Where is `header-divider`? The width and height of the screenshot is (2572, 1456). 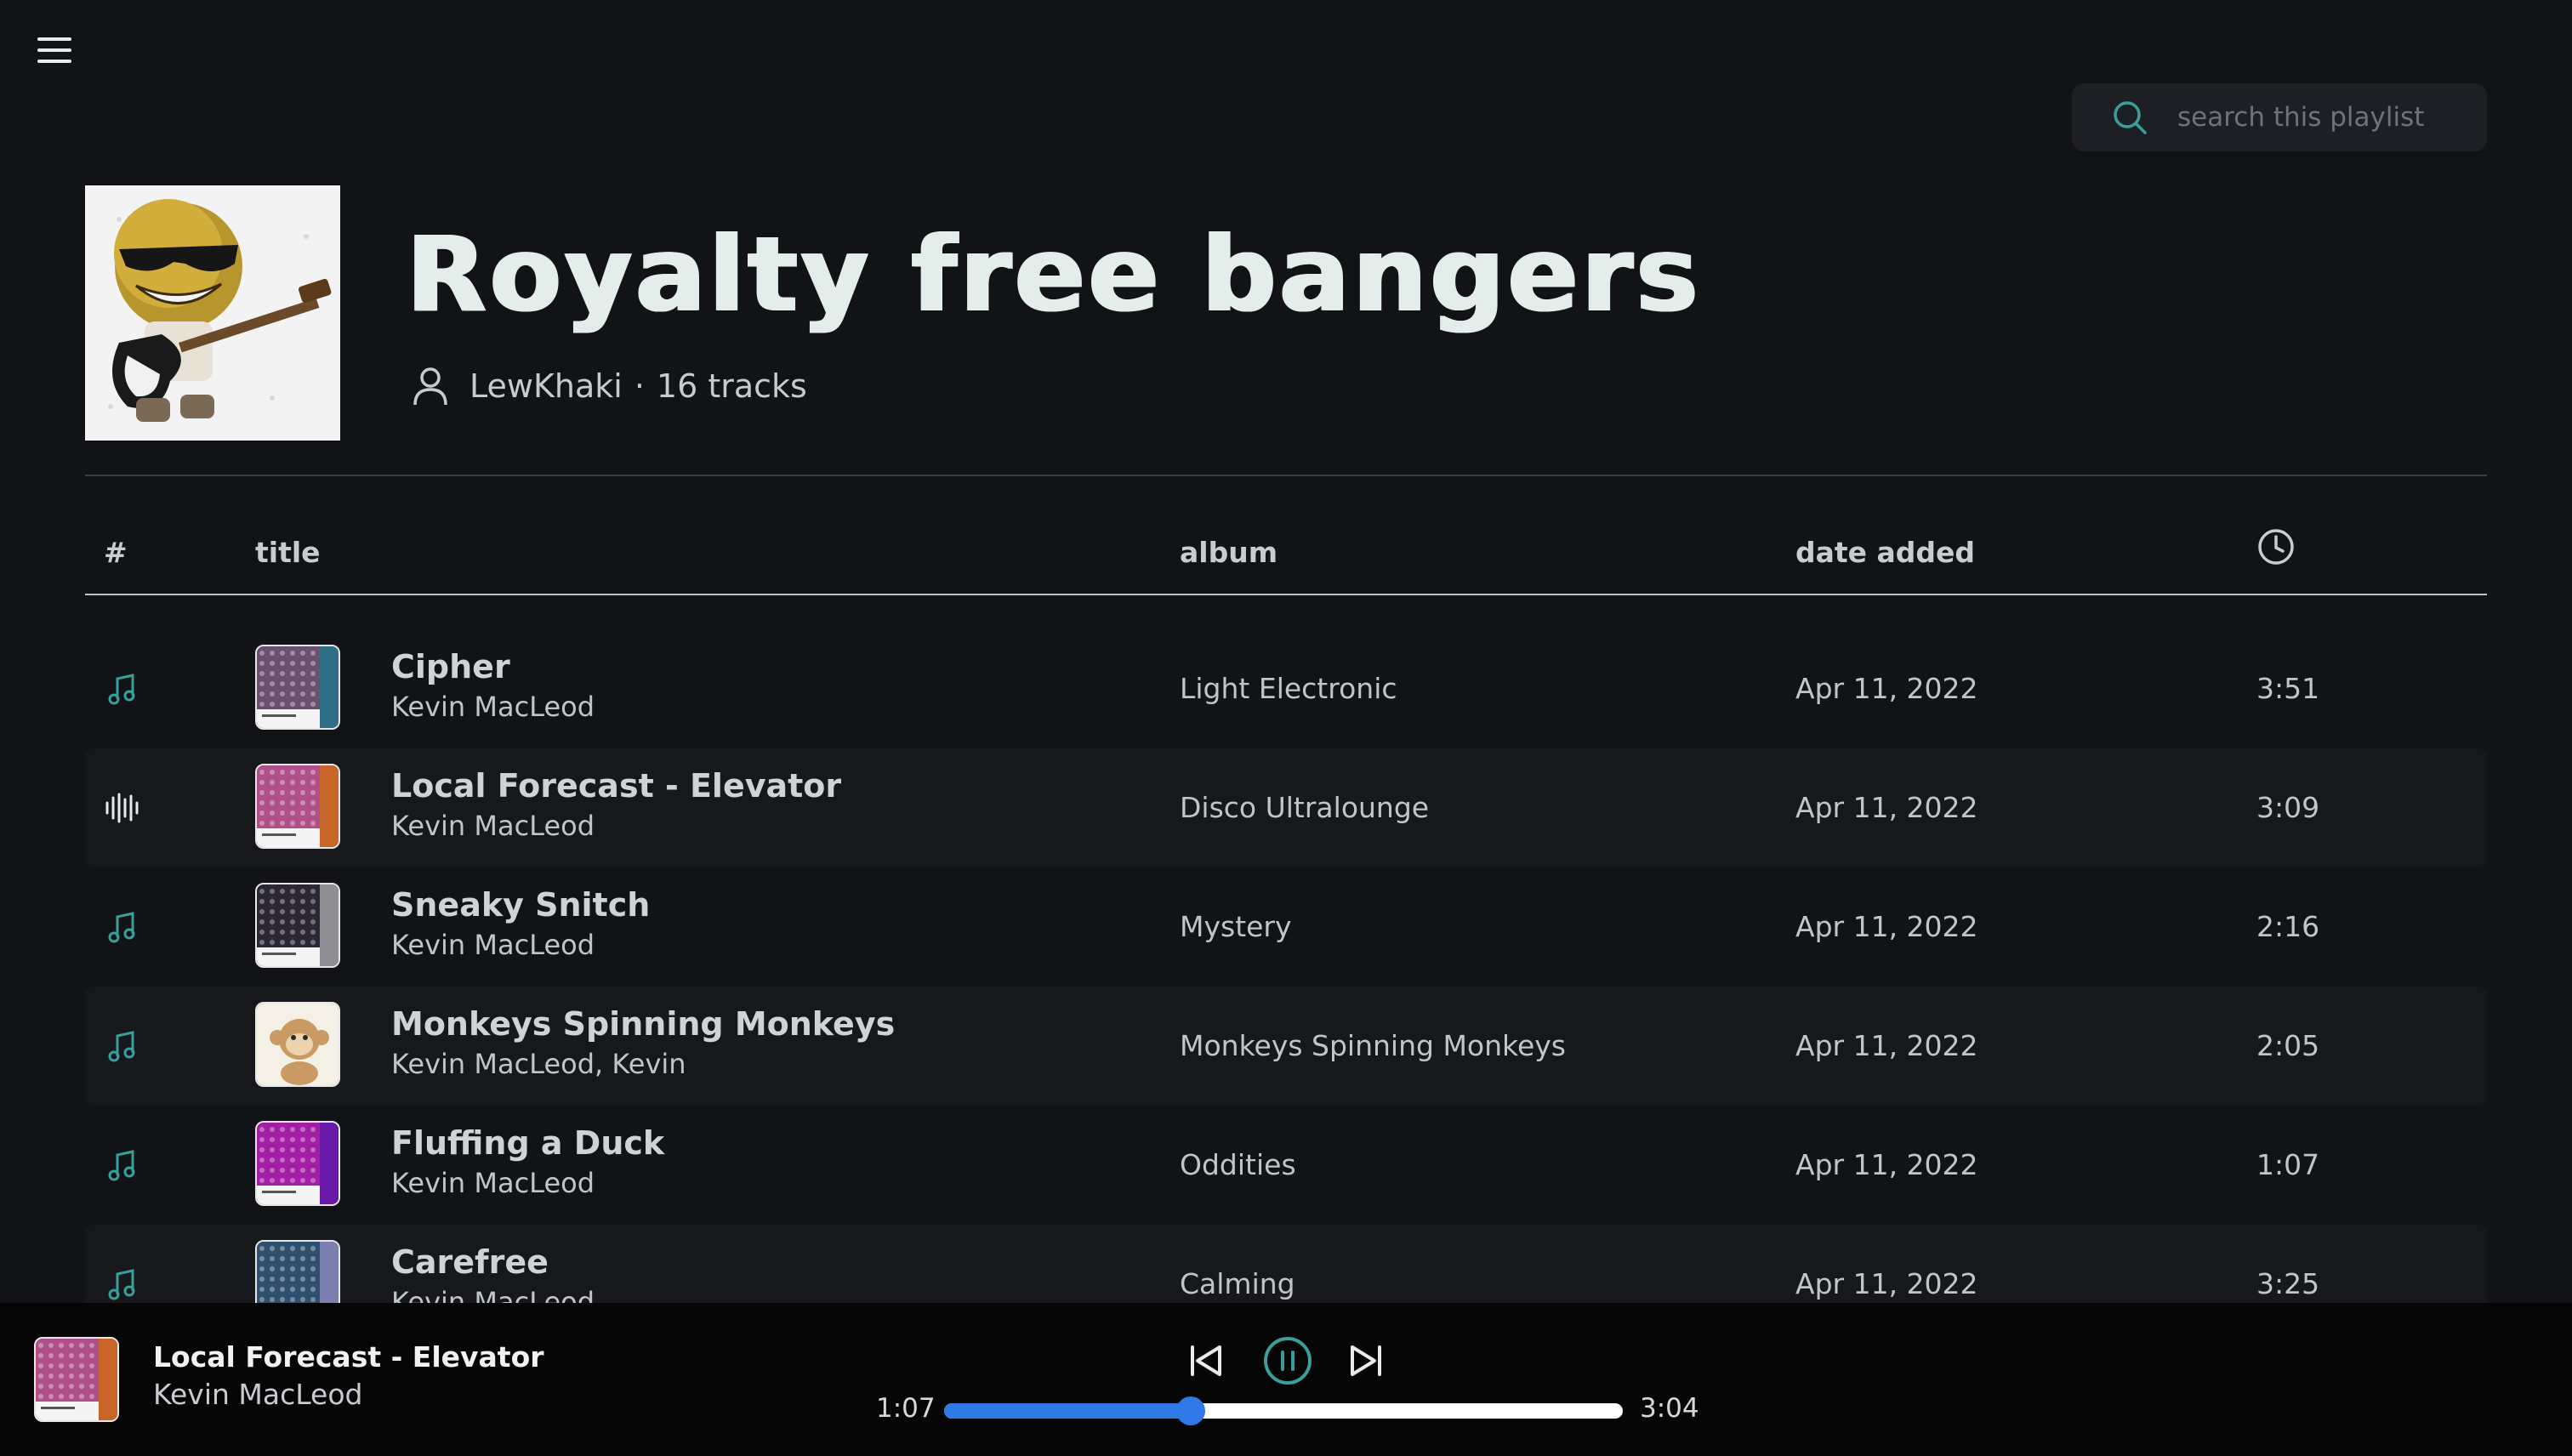 header-divider is located at coordinates (1286, 476).